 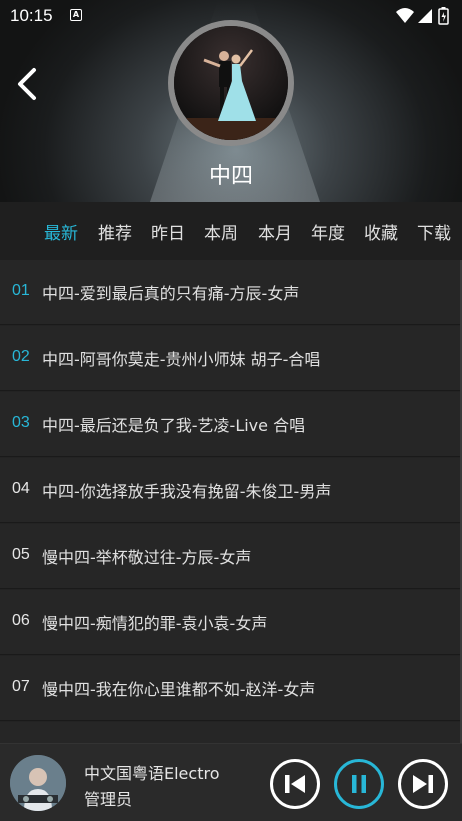 I want to click on tab-yearly: 年度, so click(x=328, y=231).